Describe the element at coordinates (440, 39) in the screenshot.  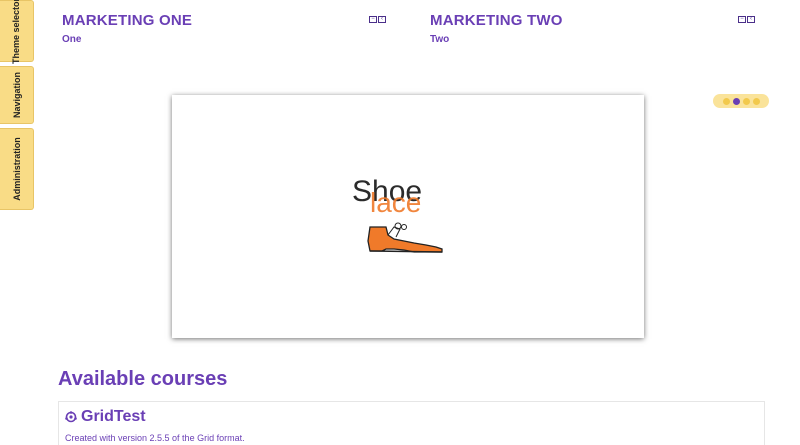
I see `marketing-subtitle: Two` at that location.